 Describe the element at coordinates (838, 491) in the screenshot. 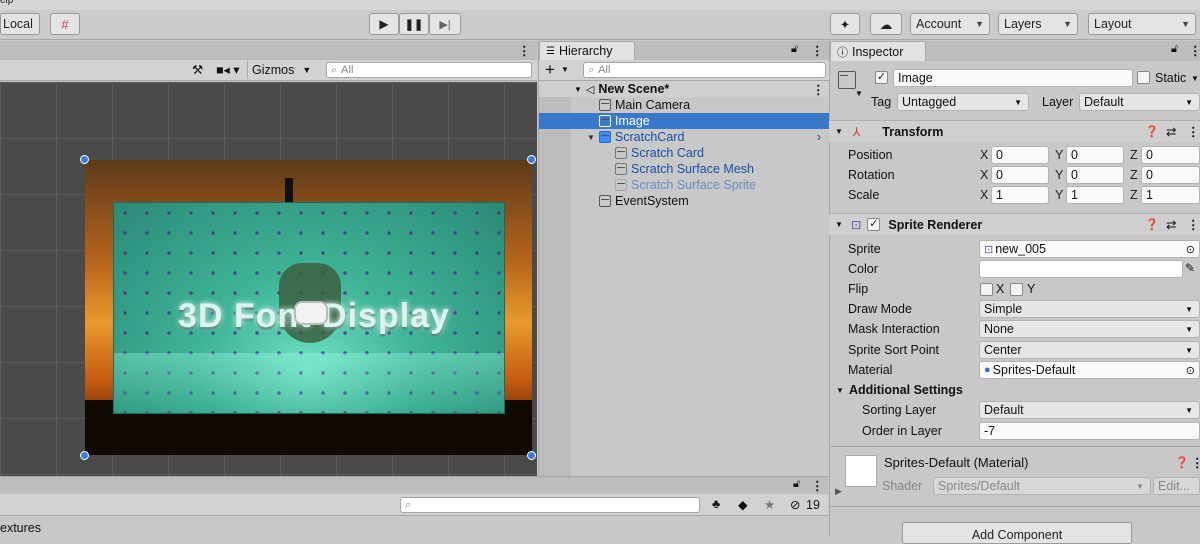

I see `chevron-right-icon: ▶` at that location.